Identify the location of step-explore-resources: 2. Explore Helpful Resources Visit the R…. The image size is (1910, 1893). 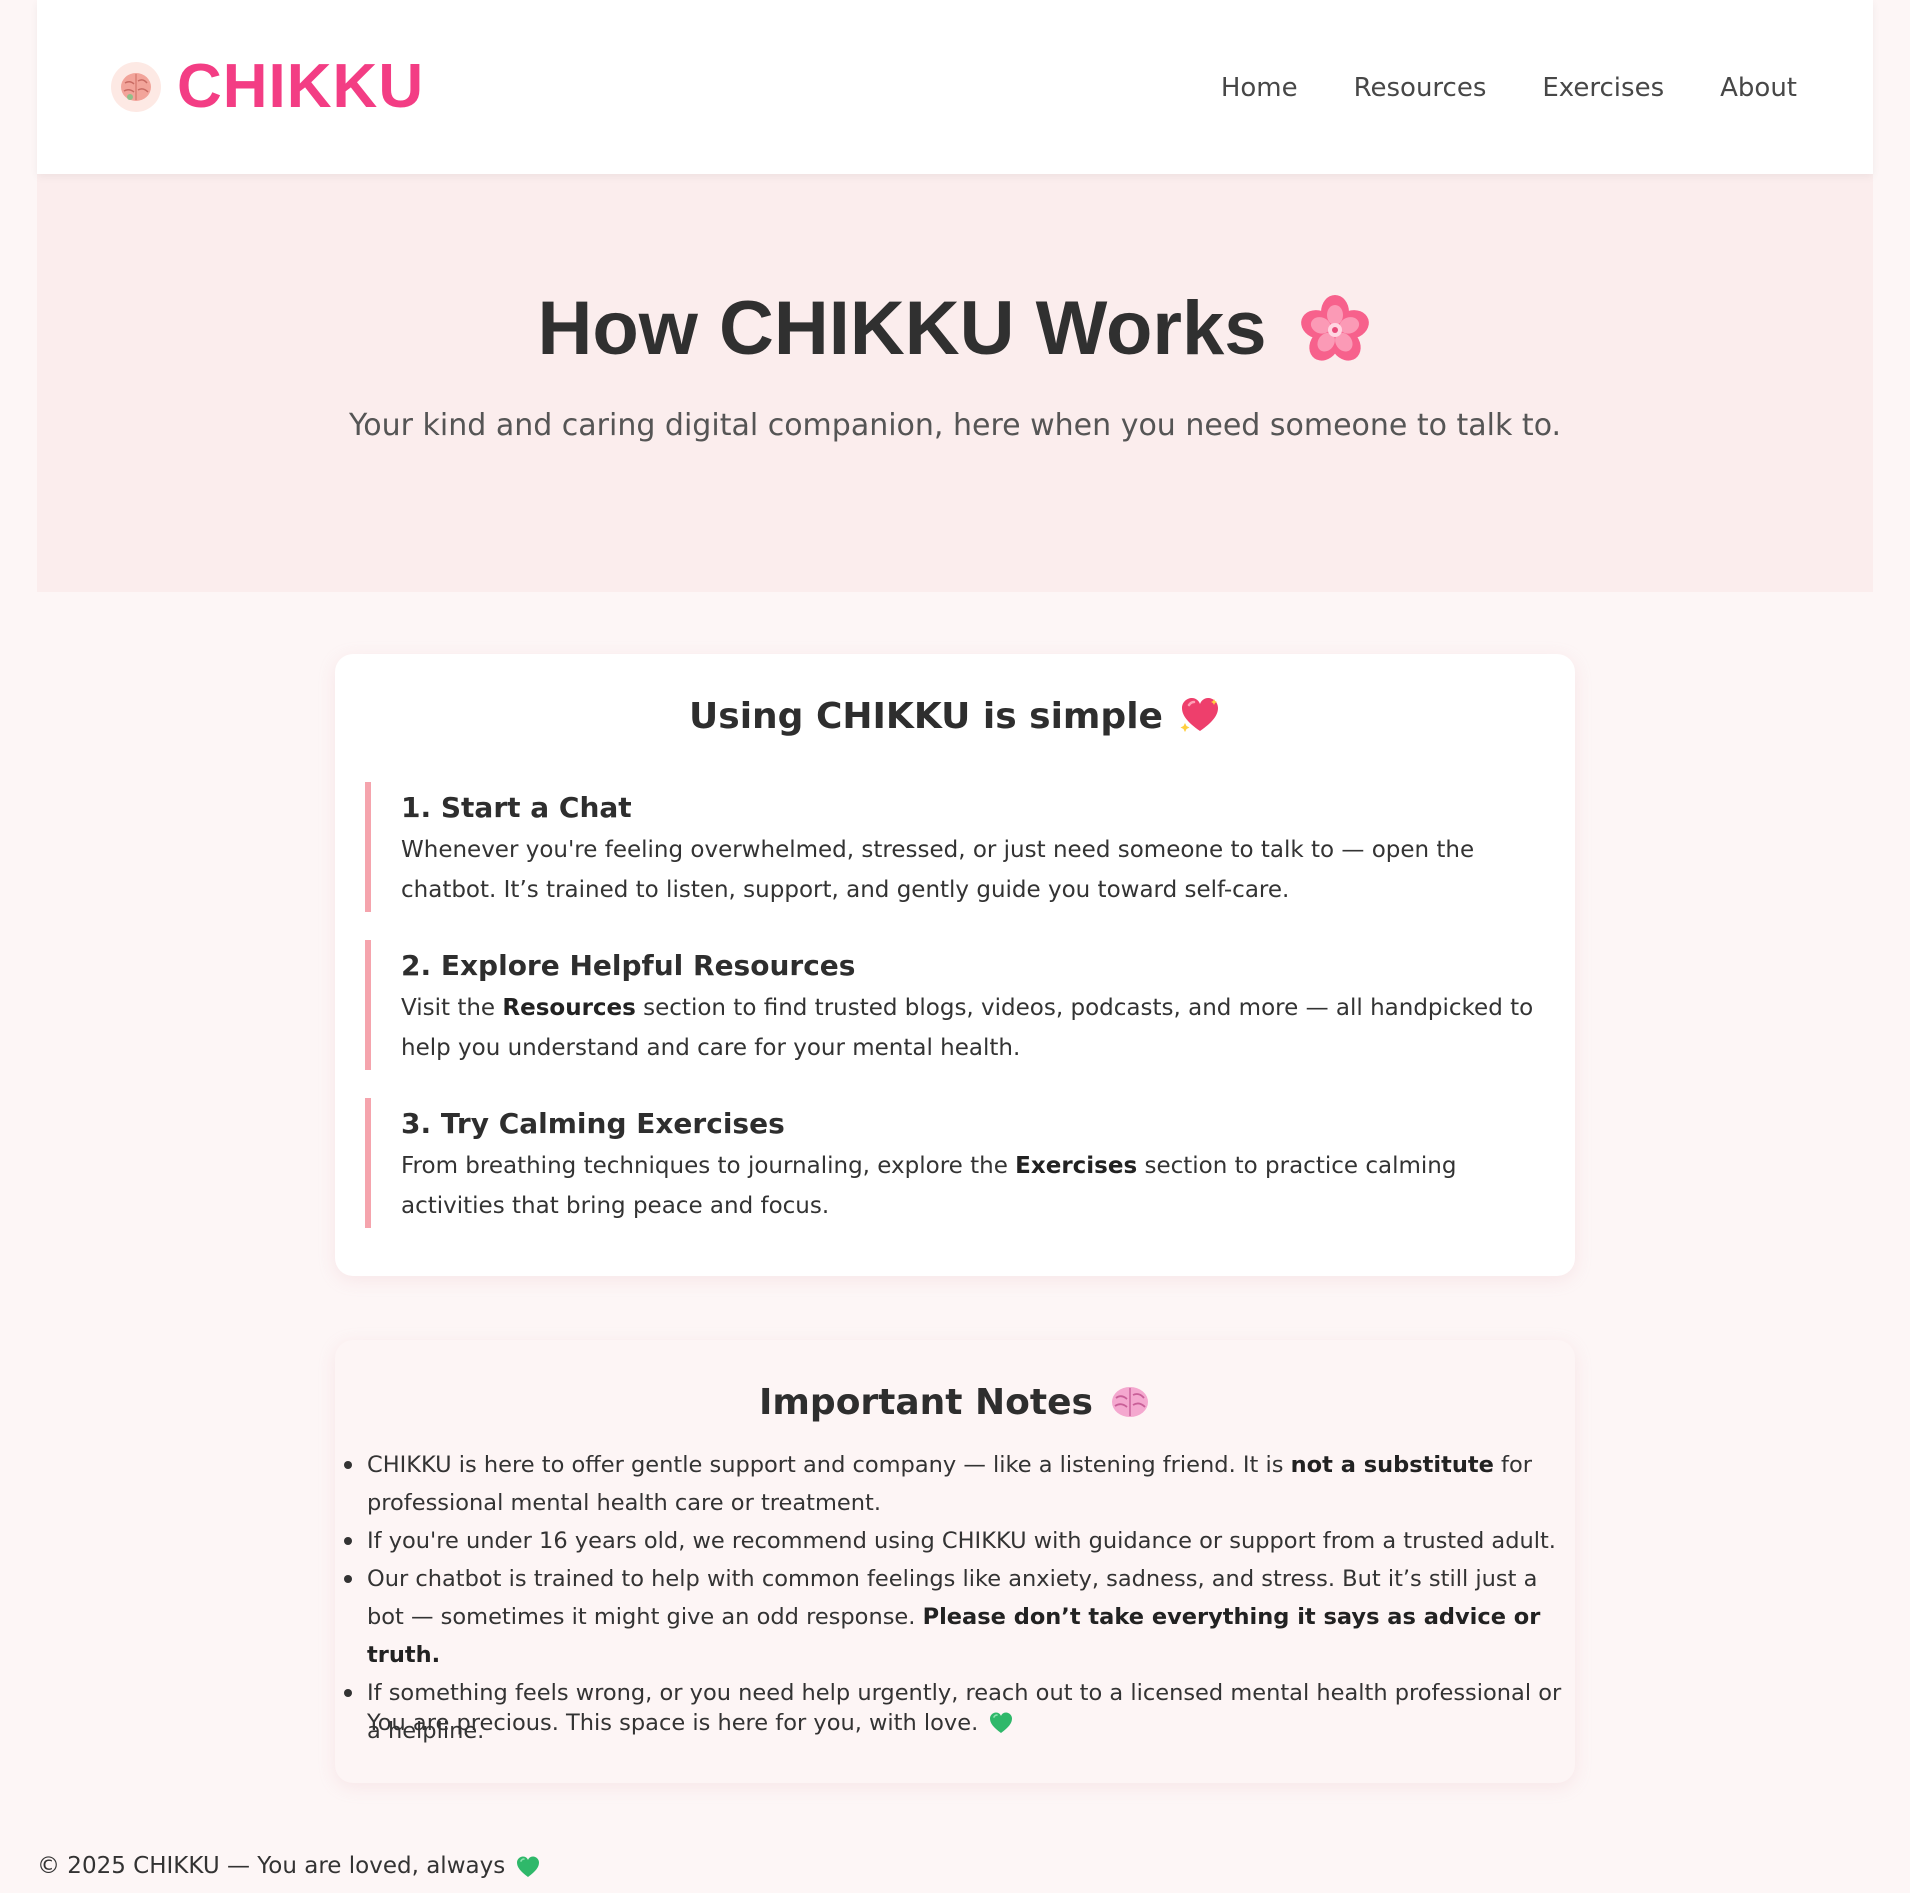
(954, 1005).